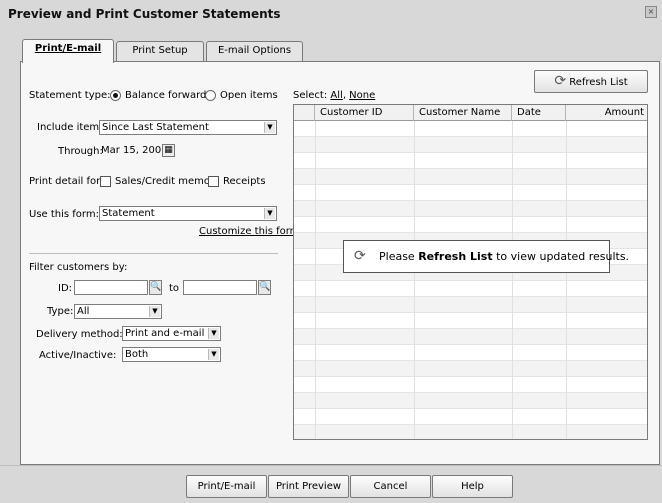 This screenshot has height=503, width=662. Describe the element at coordinates (174, 288) in the screenshot. I see `to-label: to` at that location.